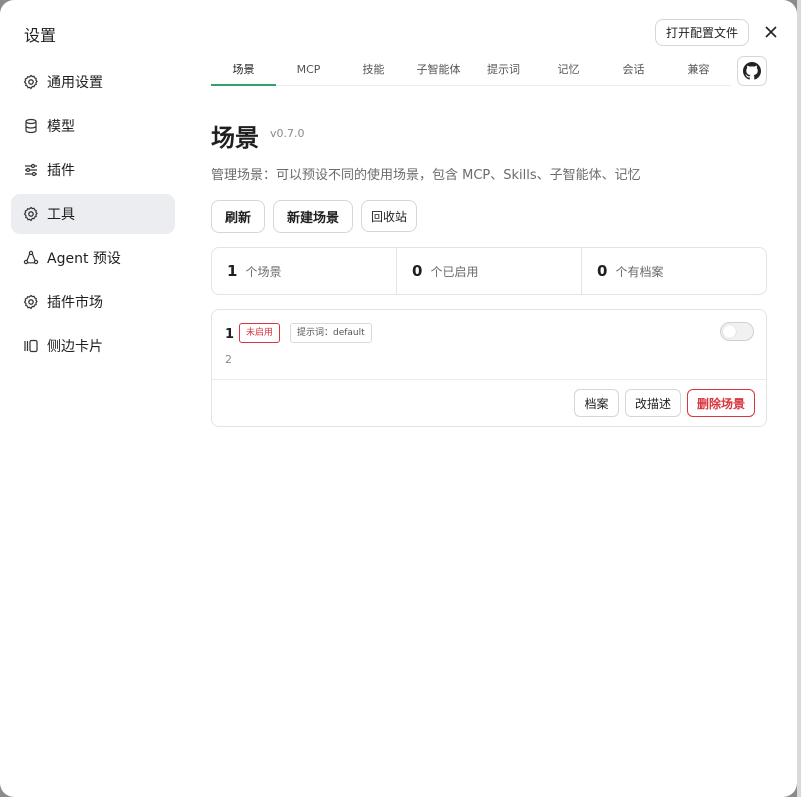 The image size is (801, 797). Describe the element at coordinates (287, 133) in the screenshot. I see `version-label: v0.7.0` at that location.